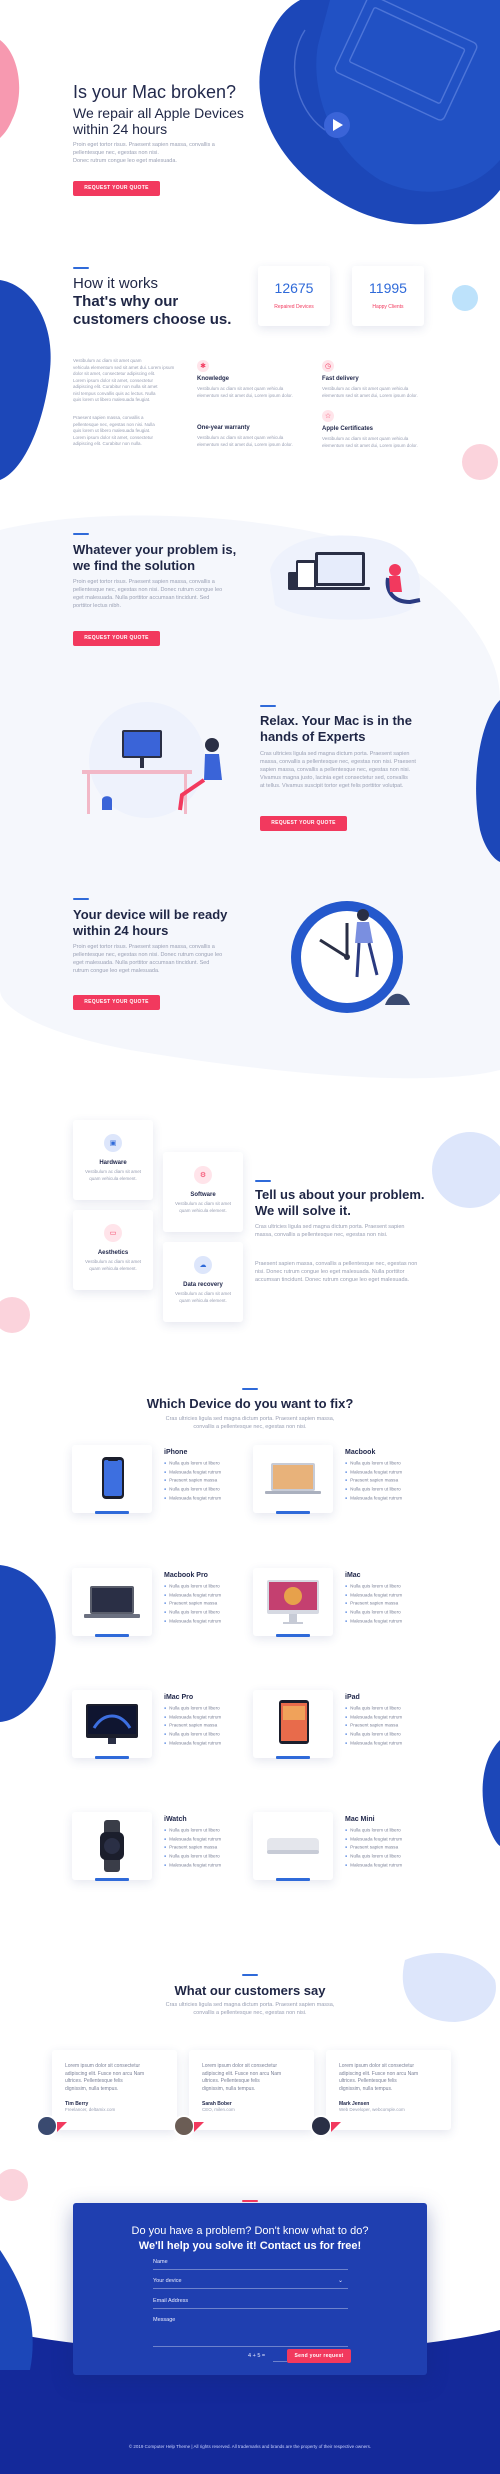  I want to click on name-field: Name, so click(160, 2262).